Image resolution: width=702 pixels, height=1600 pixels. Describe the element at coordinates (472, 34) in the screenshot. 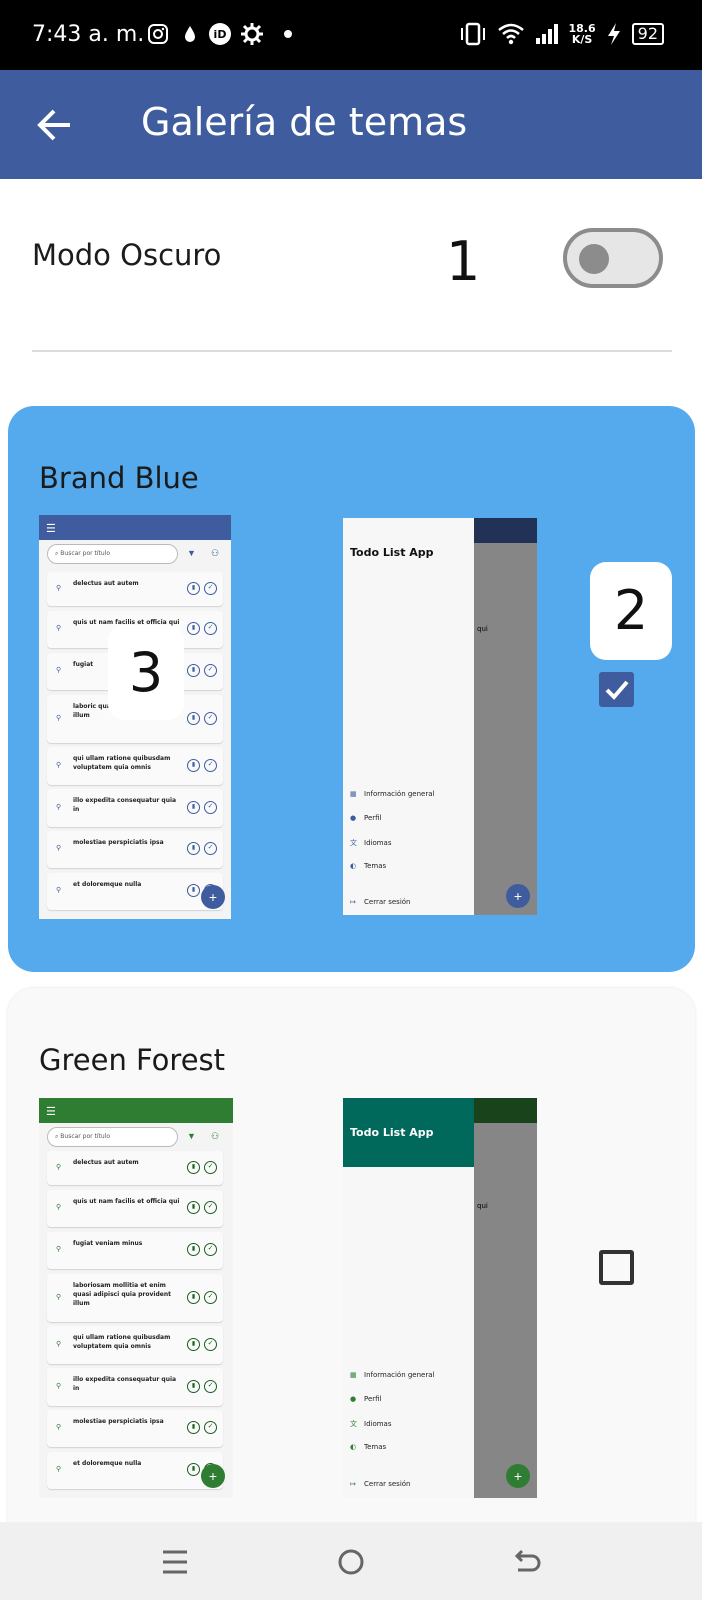

I see `vibrate-icon` at that location.